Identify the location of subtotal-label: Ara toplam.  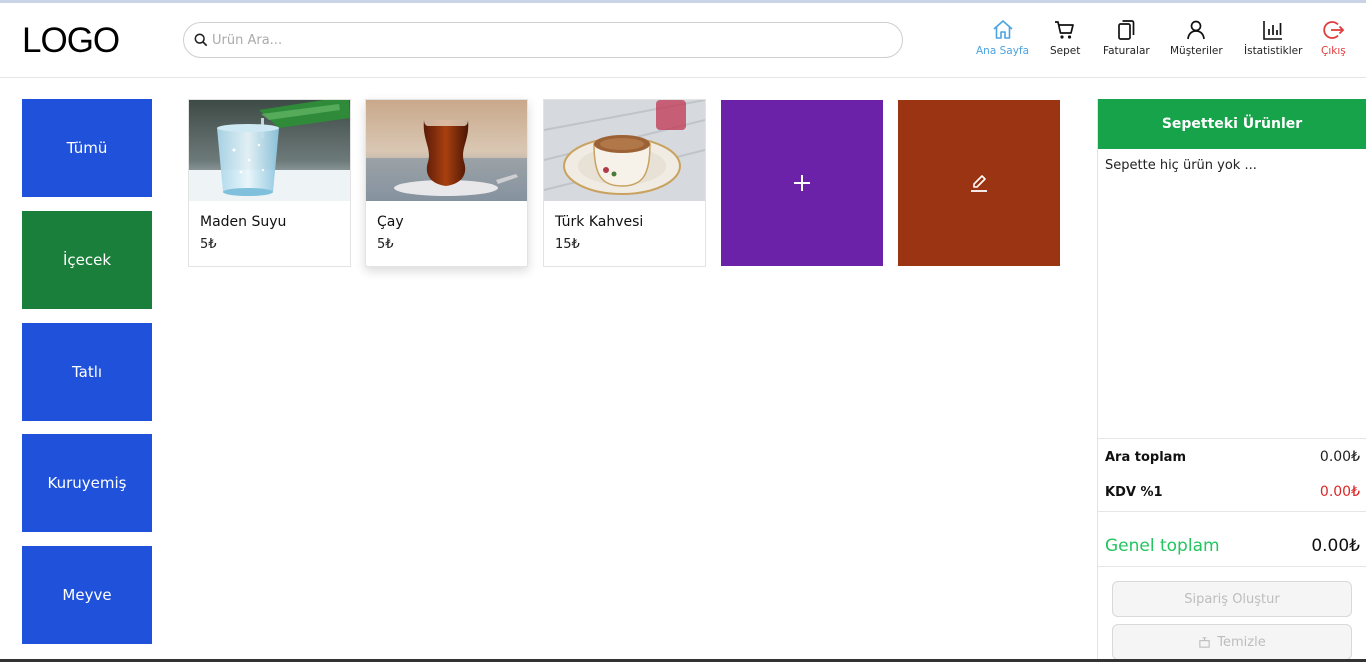
(1145, 457).